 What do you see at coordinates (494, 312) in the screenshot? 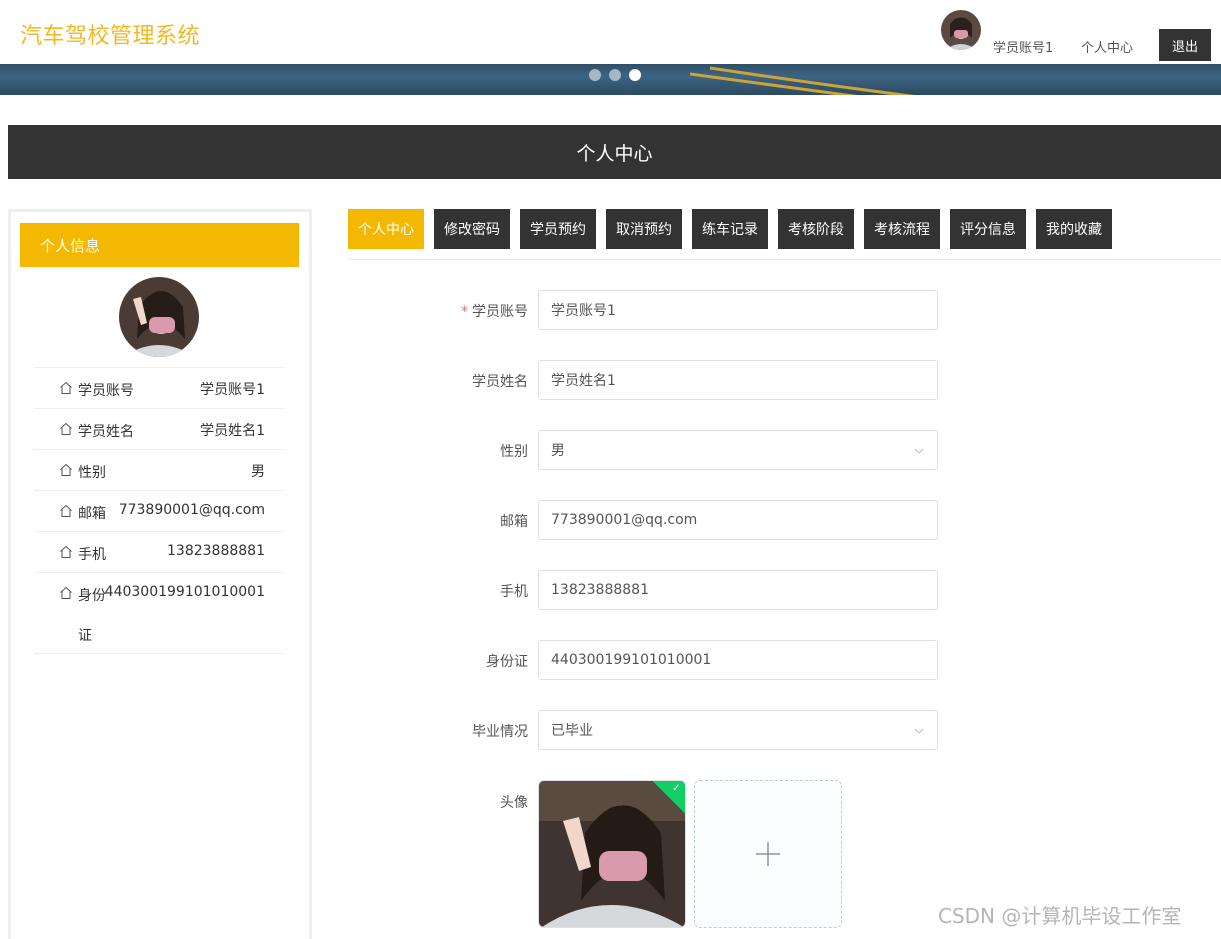
I see `account-label: * 学员账号` at bounding box center [494, 312].